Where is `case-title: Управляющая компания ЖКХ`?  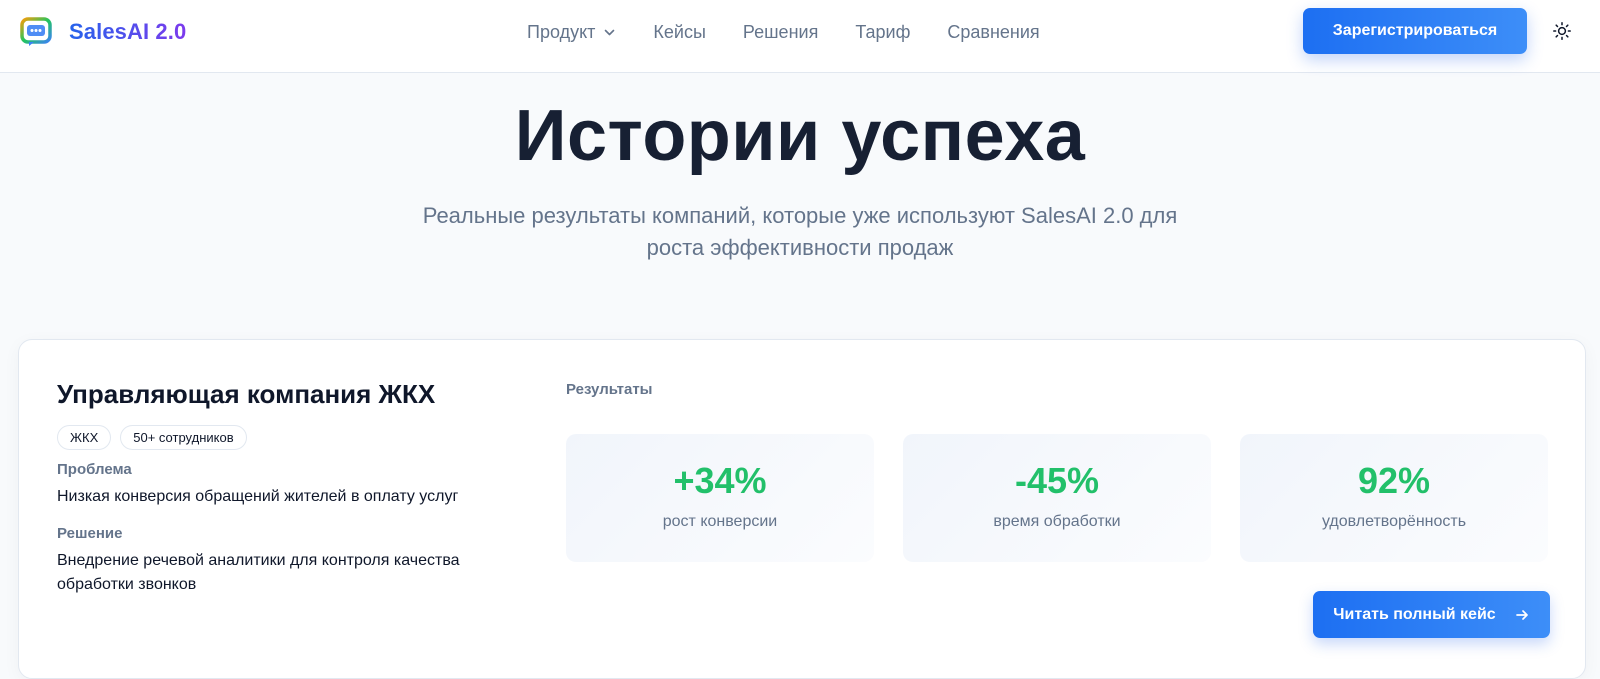 case-title: Управляющая компания ЖКХ is located at coordinates (246, 394).